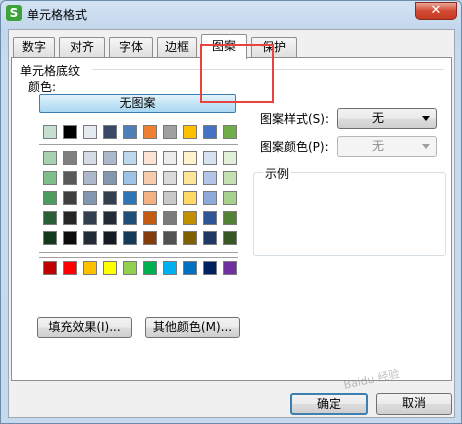 The width and height of the screenshot is (462, 424). What do you see at coordinates (349, 214) in the screenshot?
I see `preview-box` at bounding box center [349, 214].